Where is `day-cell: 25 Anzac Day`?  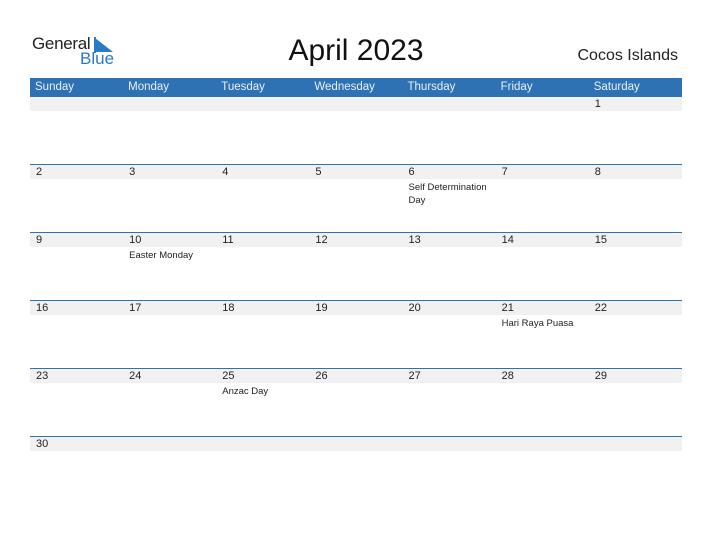
day-cell: 25 Anzac Day is located at coordinates (262, 383).